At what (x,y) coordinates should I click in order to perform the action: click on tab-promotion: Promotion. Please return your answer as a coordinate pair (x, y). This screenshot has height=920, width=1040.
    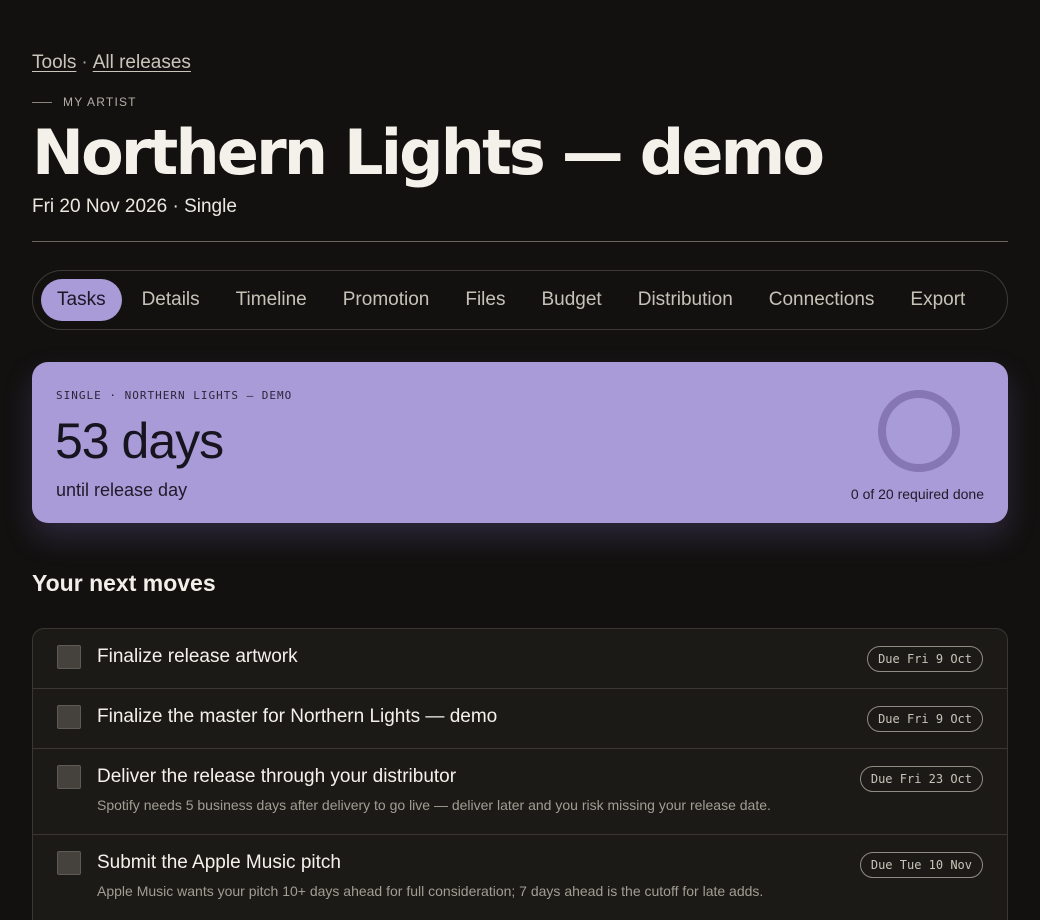
    Looking at the image, I should click on (386, 300).